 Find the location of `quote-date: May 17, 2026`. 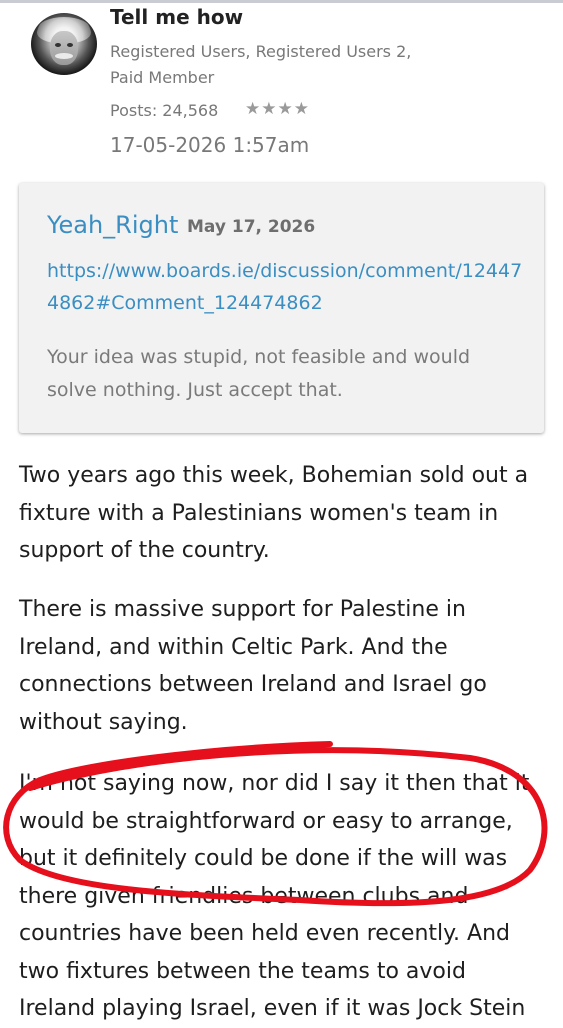

quote-date: May 17, 2026 is located at coordinates (251, 227).